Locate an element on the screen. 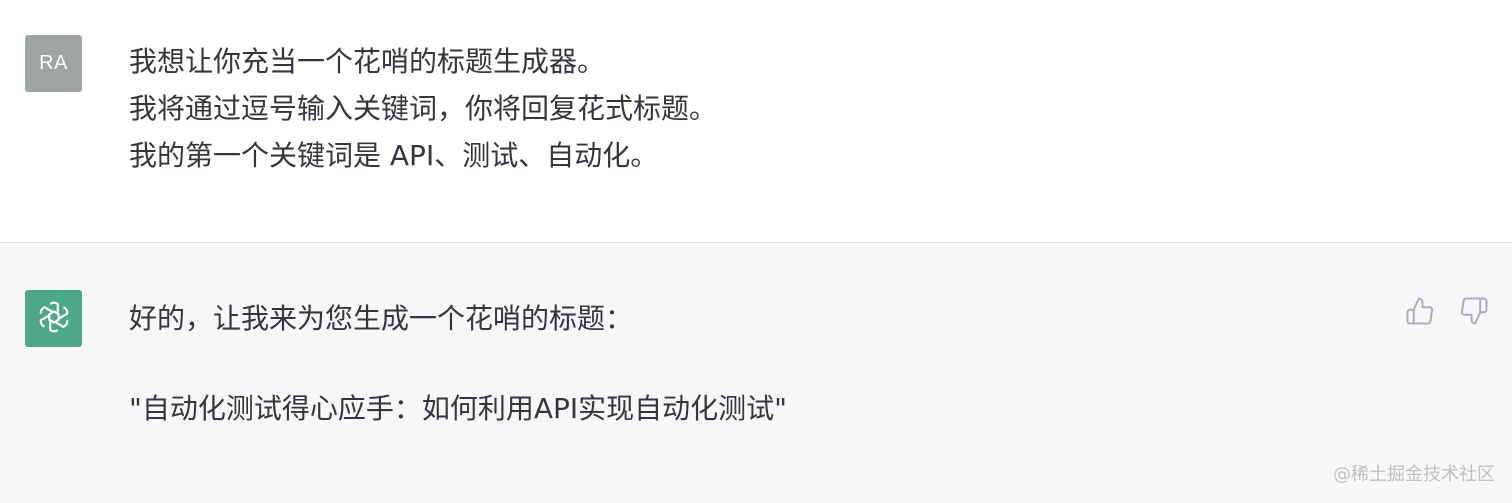 The width and height of the screenshot is (1512, 503). thumbs-down-button is located at coordinates (1474, 313).